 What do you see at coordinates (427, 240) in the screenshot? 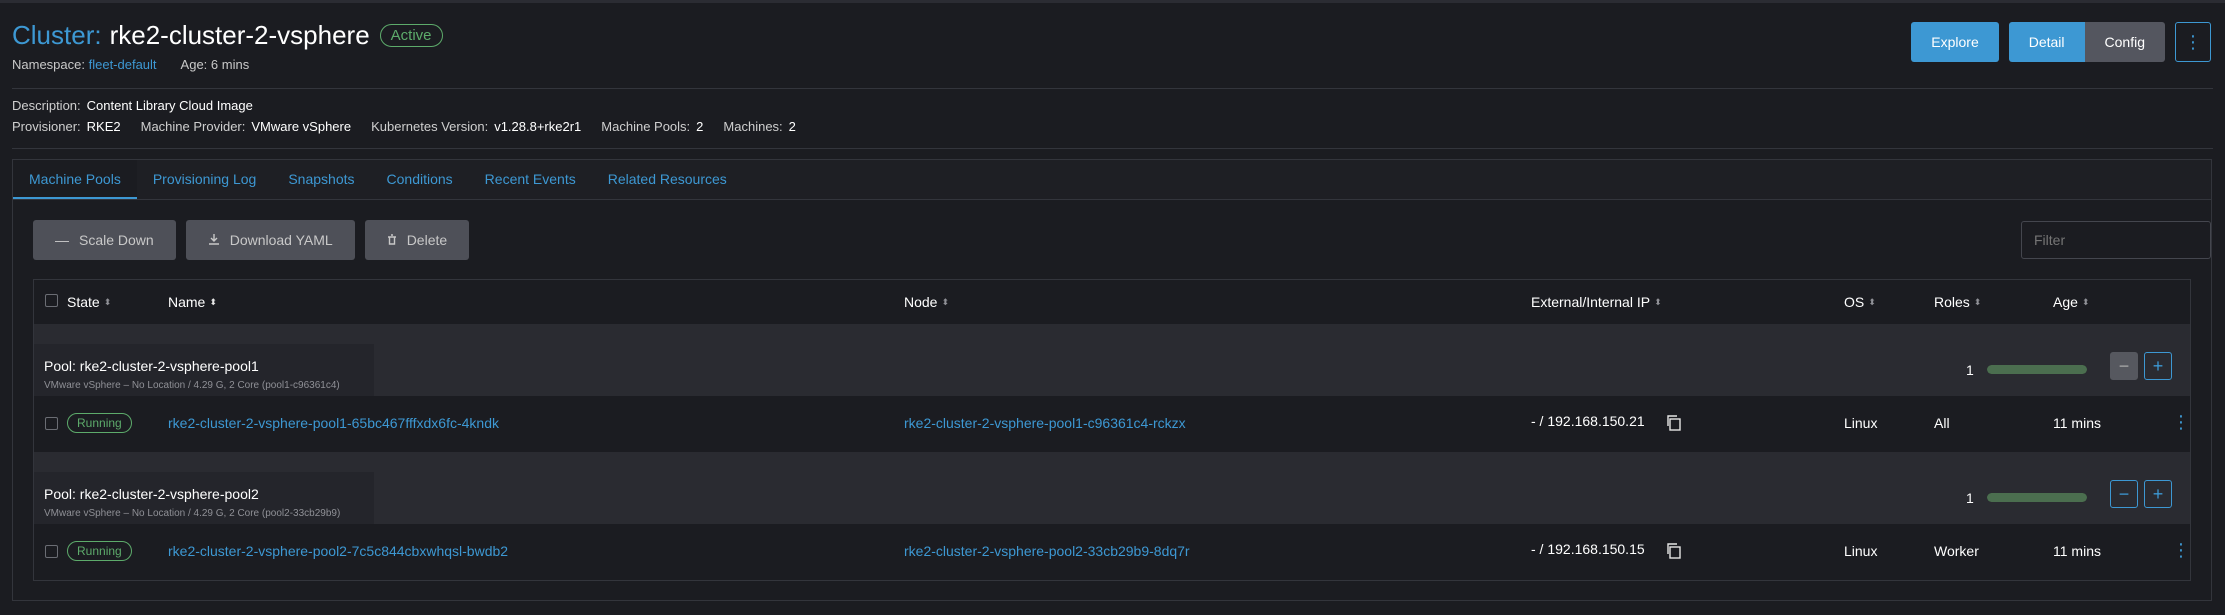
I see `delete-label: Delete` at bounding box center [427, 240].